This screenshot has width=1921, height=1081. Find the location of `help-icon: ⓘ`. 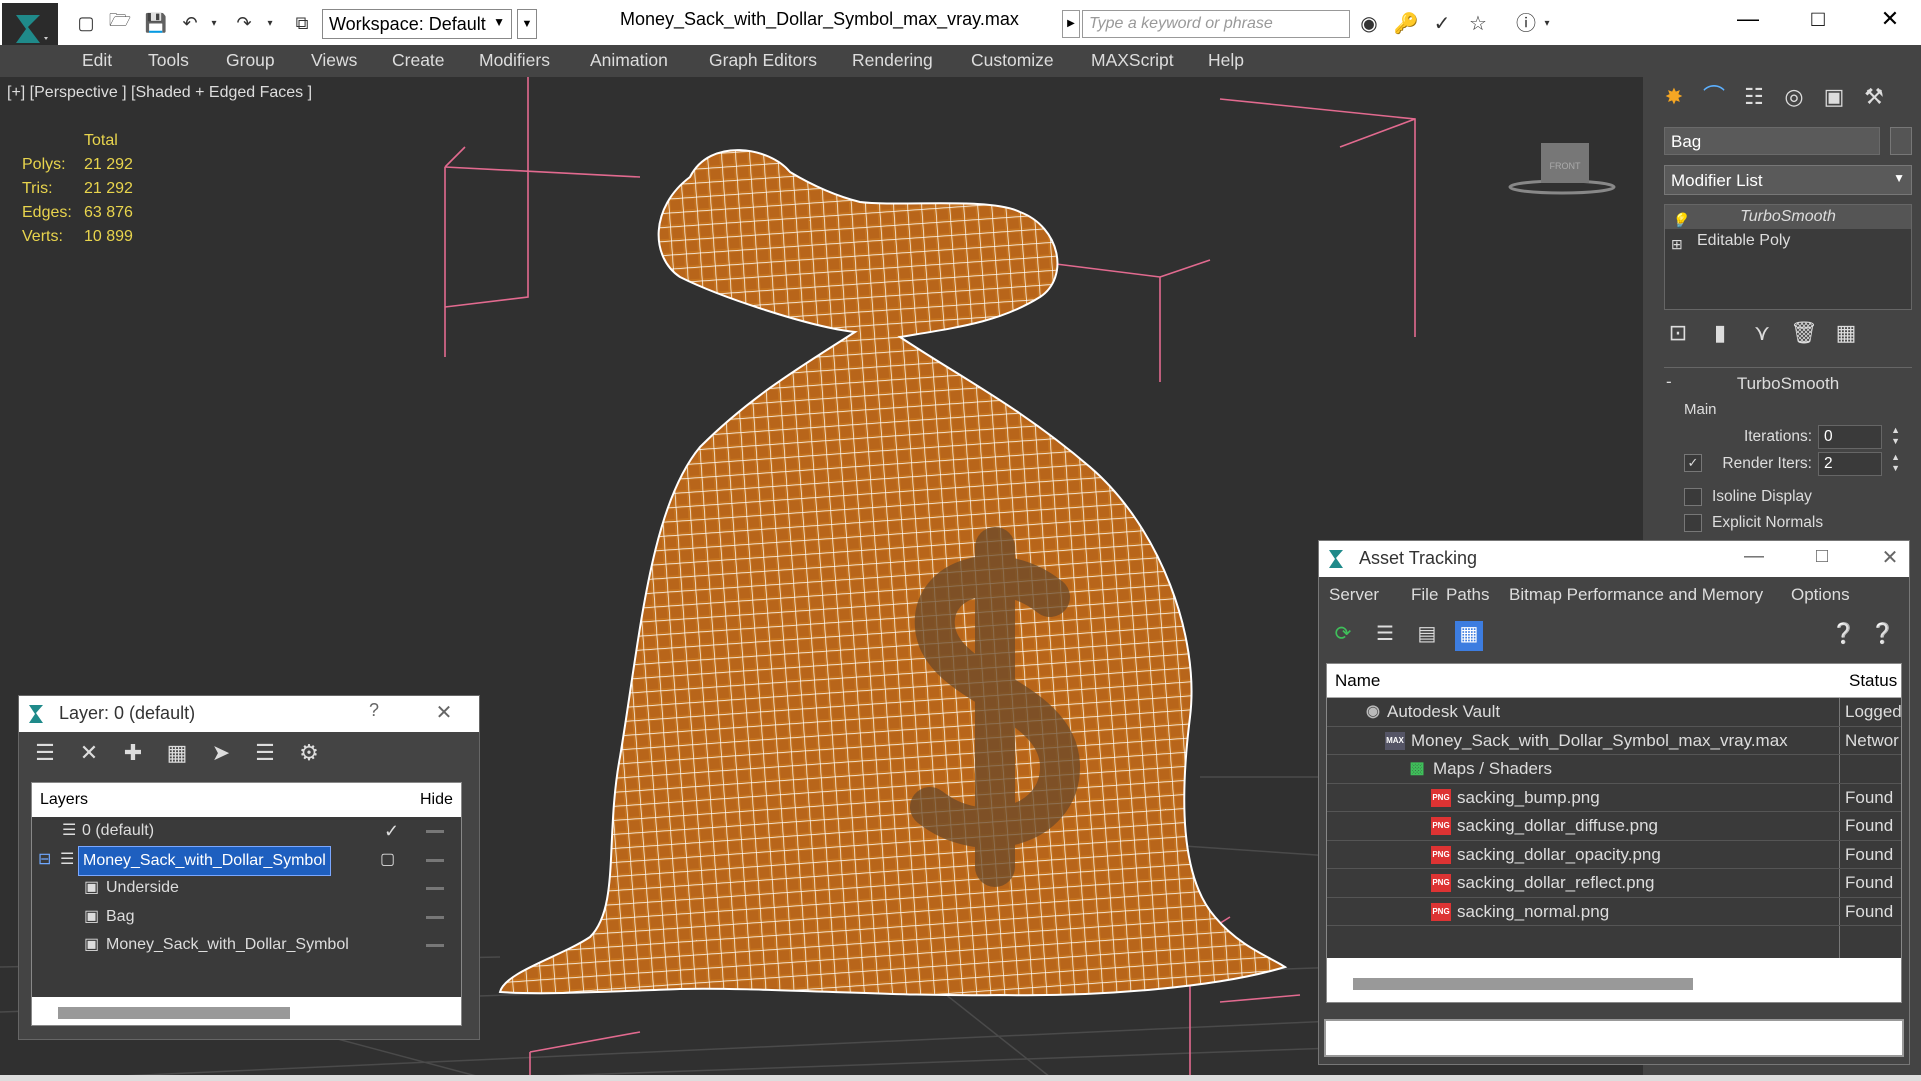

help-icon: ⓘ is located at coordinates (1526, 24).